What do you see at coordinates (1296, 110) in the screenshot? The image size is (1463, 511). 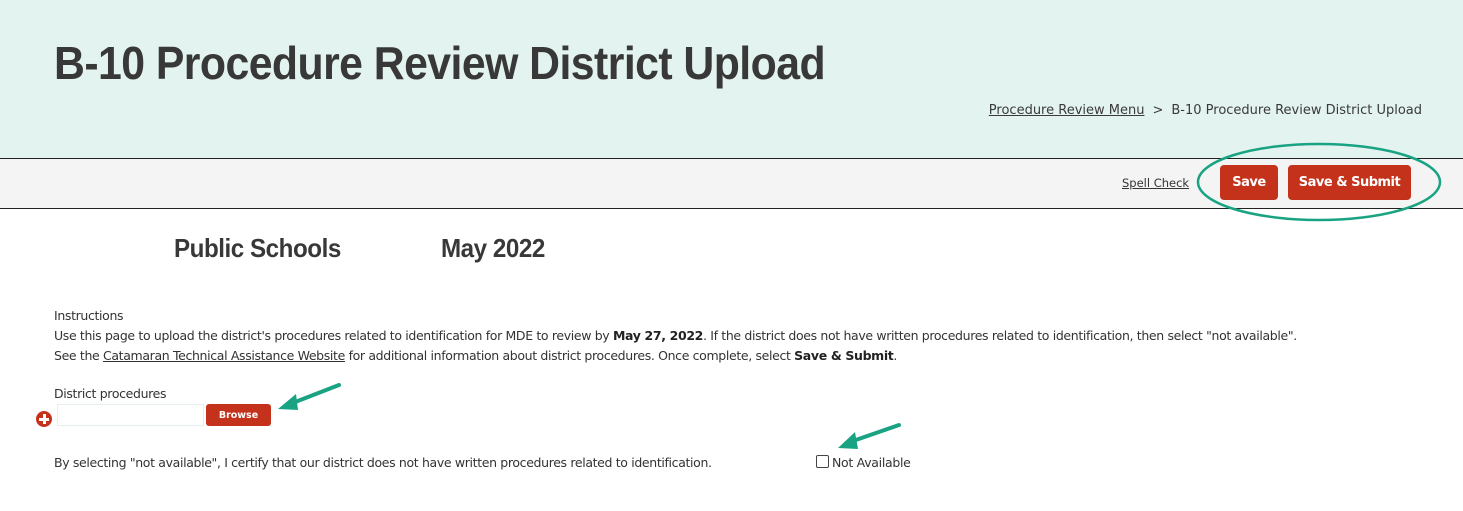 I see `breadcrumb-current: B-10 Procedure Review District Upload` at bounding box center [1296, 110].